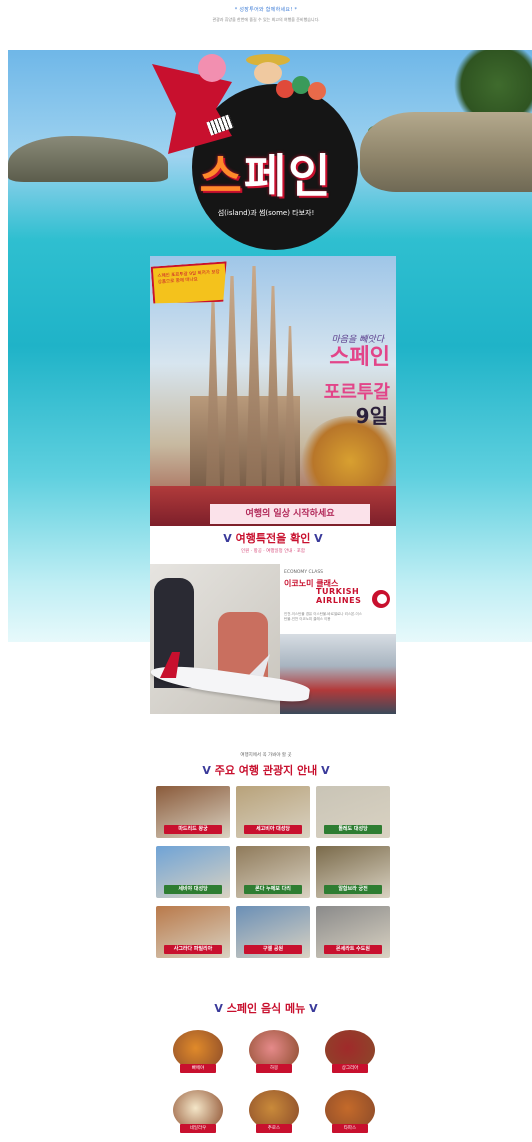 The image size is (532, 1142). I want to click on dancer-illustration, so click(212, 68).